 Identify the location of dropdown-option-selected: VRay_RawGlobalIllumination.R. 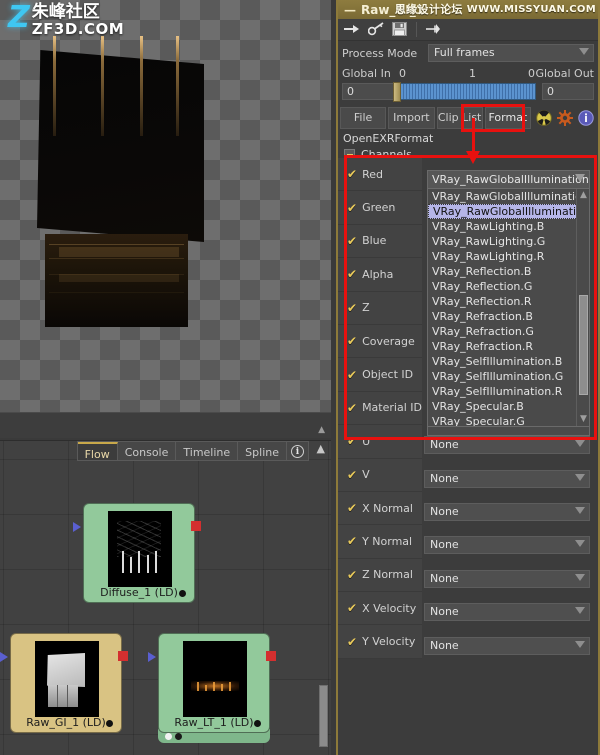
(508, 211).